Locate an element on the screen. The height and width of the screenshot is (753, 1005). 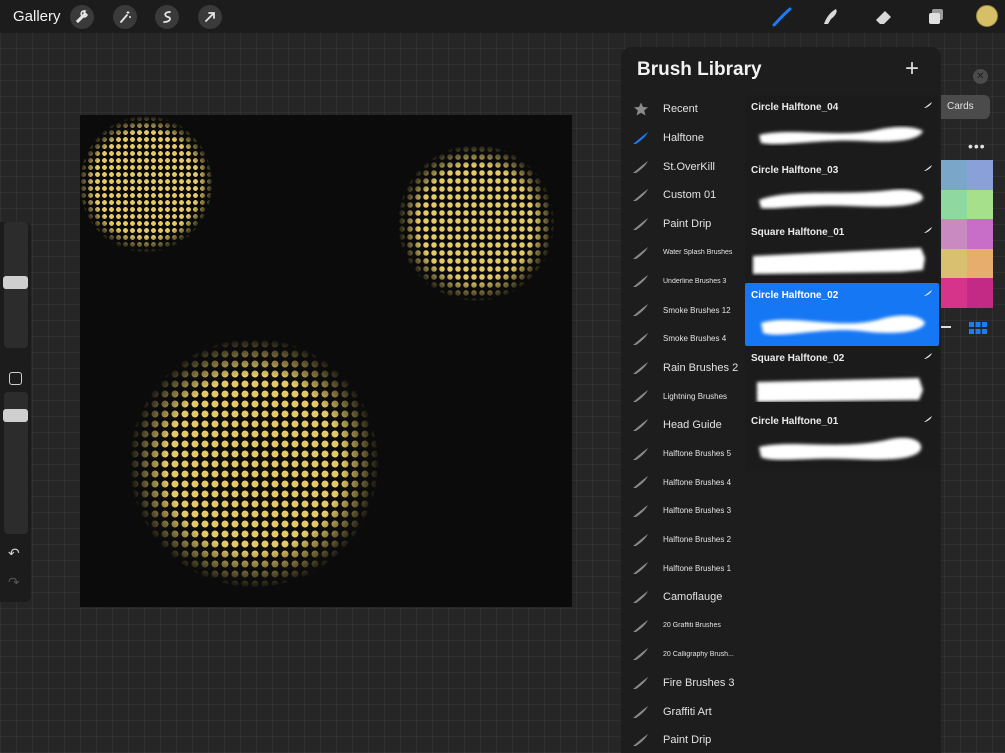
brush-set-item: Halftone Brushes 4 is located at coordinates (683, 482).